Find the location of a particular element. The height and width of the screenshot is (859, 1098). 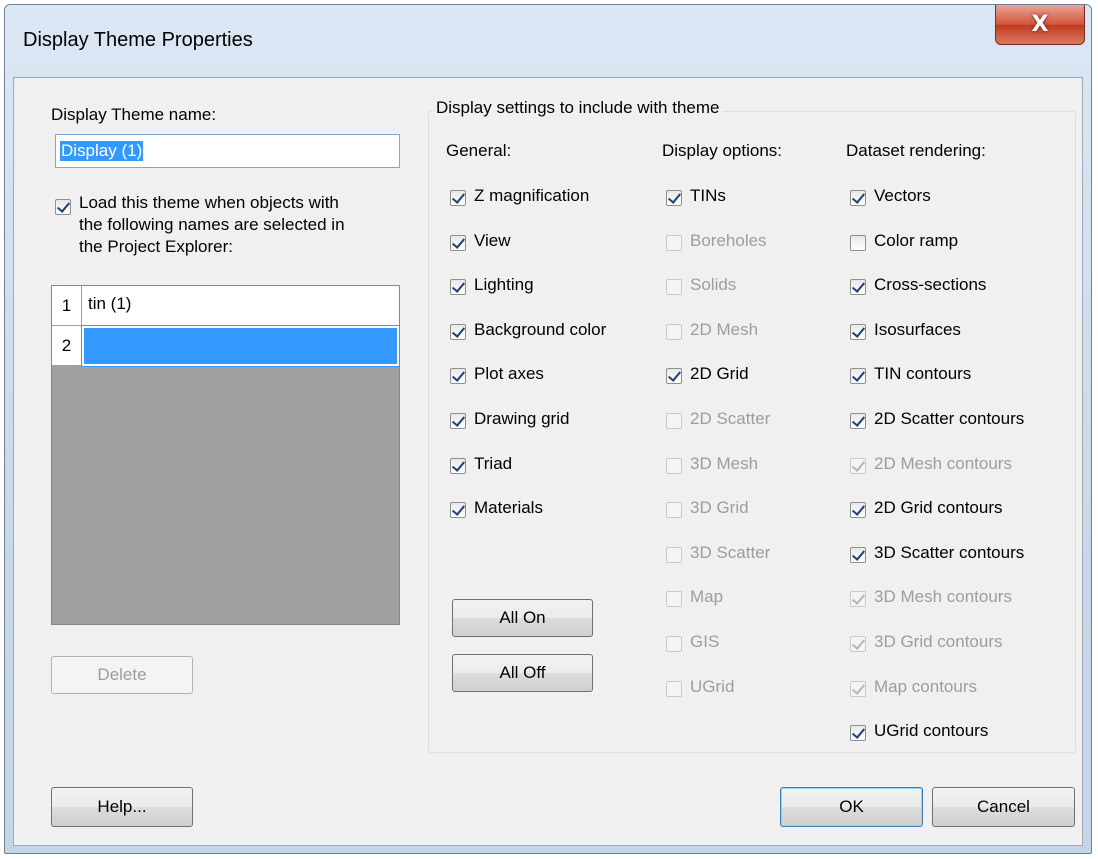

solids-label: Solids is located at coordinates (713, 284).